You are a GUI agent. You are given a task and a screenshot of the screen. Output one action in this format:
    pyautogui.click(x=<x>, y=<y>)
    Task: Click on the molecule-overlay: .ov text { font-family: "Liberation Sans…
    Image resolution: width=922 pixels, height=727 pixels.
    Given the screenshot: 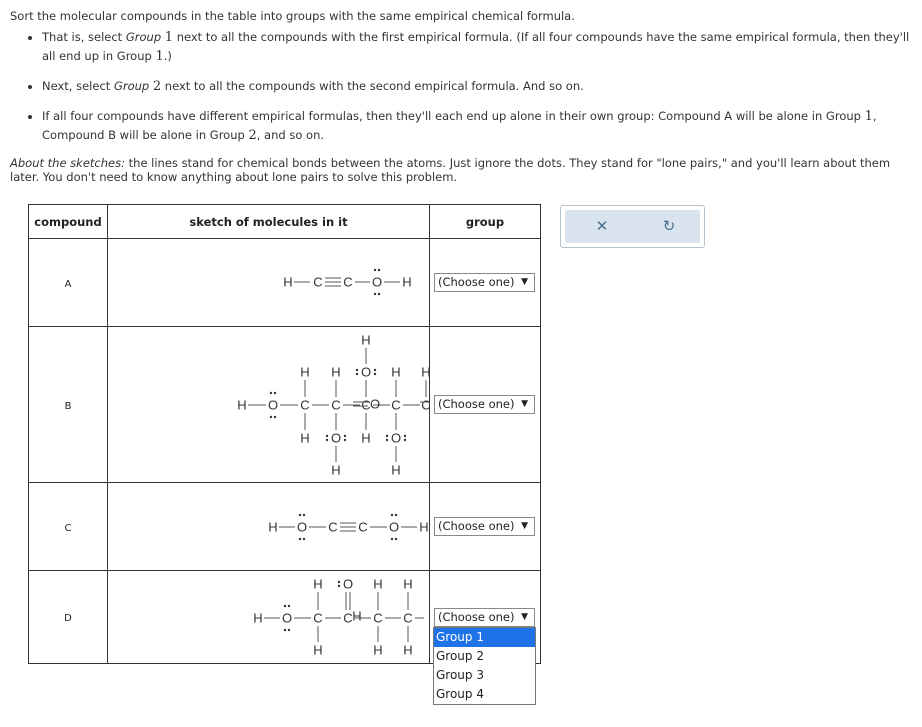 What is the action you would take?
    pyautogui.click(x=366, y=510)
    